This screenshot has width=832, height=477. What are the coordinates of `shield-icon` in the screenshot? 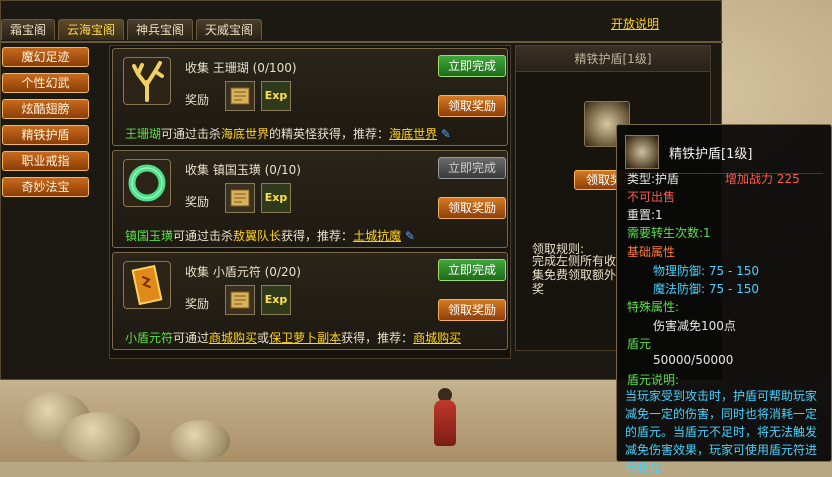 It's located at (642, 152).